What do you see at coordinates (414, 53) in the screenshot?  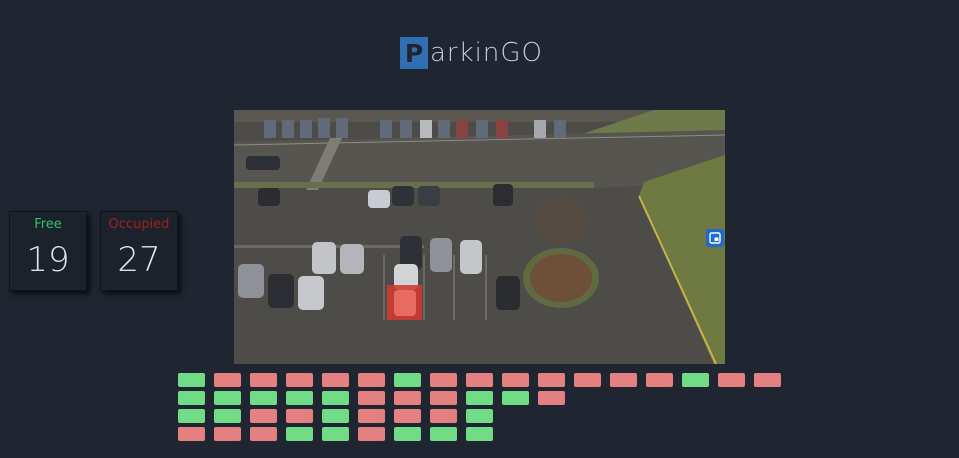 I see `logo-letter-box: P` at bounding box center [414, 53].